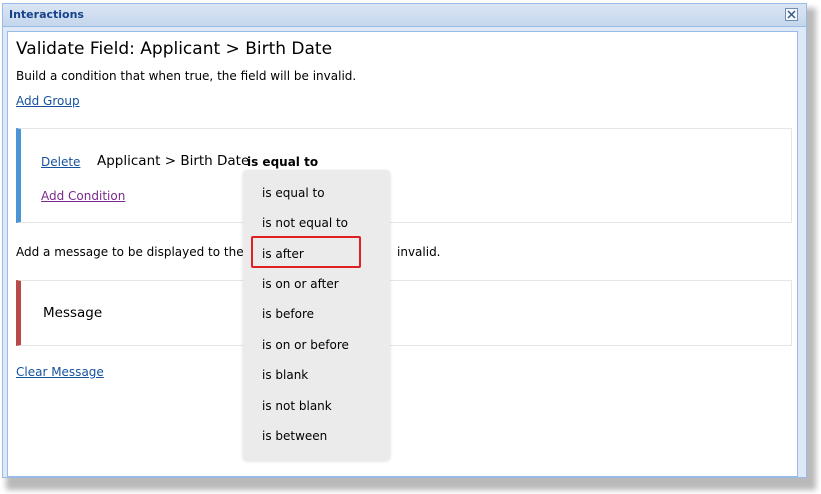 This screenshot has width=821, height=494. I want to click on delete-condition-link: Delete, so click(60, 162).